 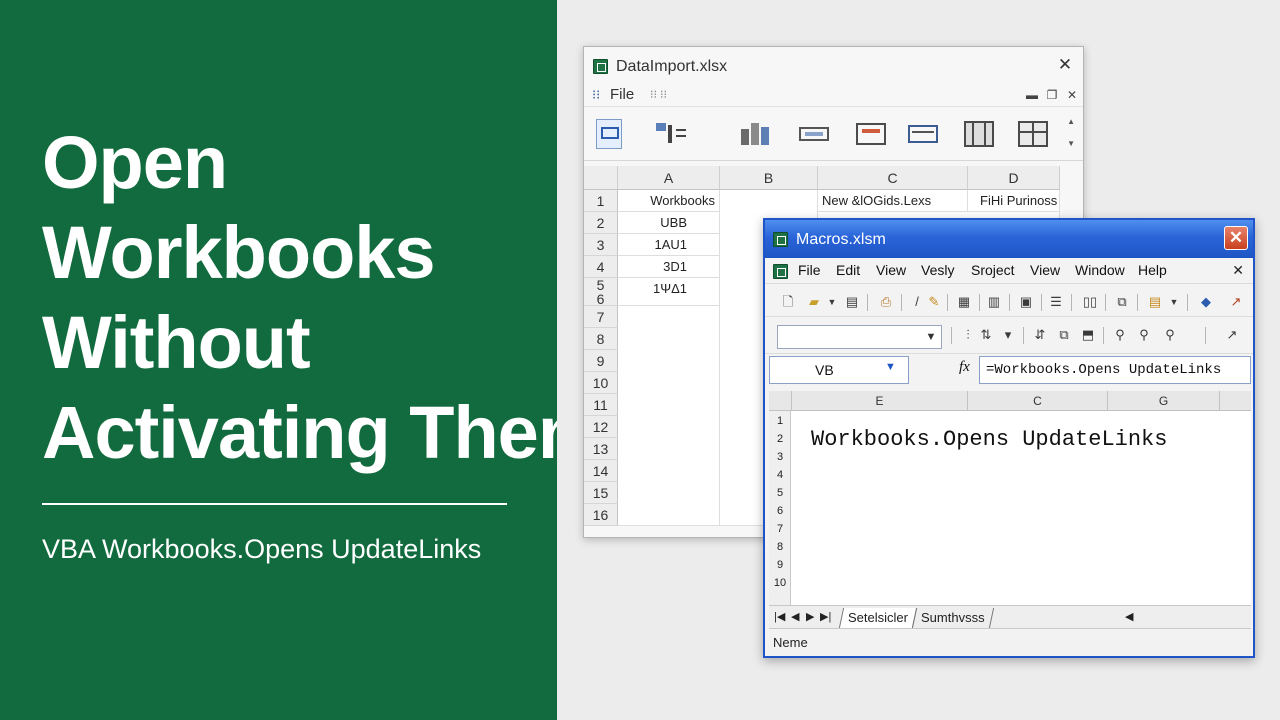 What do you see at coordinates (1065, 65) in the screenshot?
I see `close-icon: ✕` at bounding box center [1065, 65].